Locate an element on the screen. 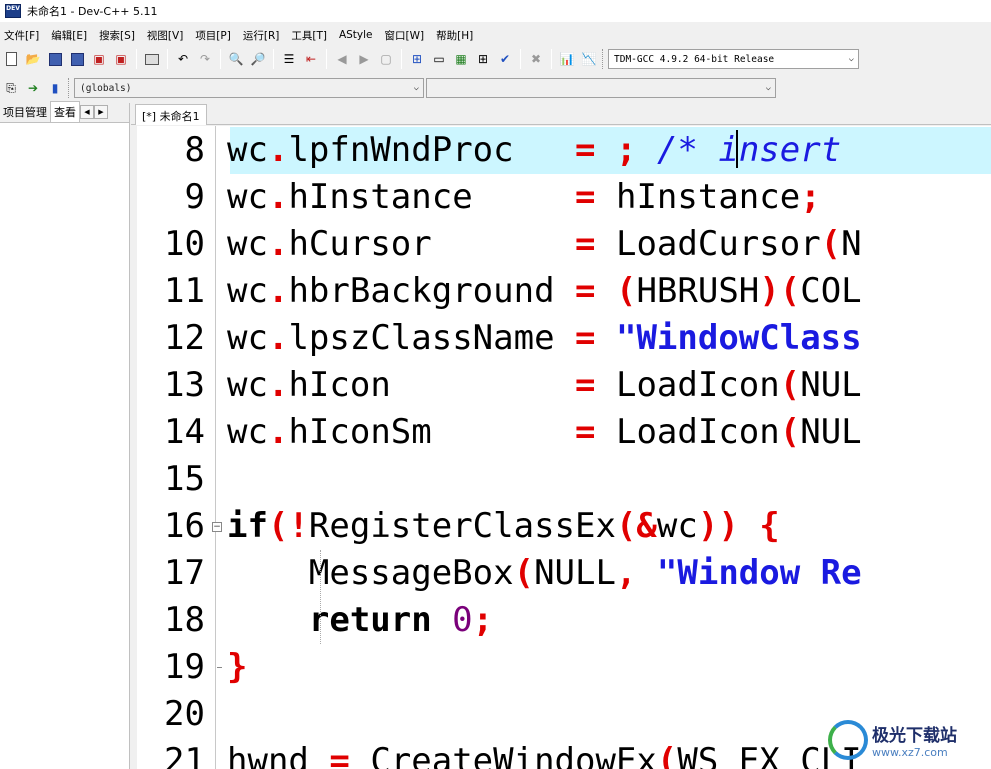 The image size is (991, 769). line-number: 19 is located at coordinates (184, 667).